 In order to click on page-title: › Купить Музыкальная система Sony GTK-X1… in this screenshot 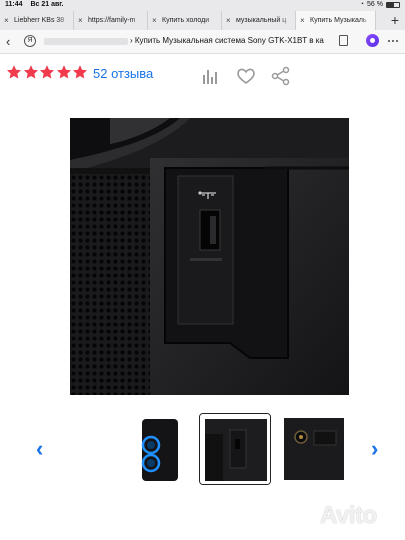, I will do `click(227, 40)`.